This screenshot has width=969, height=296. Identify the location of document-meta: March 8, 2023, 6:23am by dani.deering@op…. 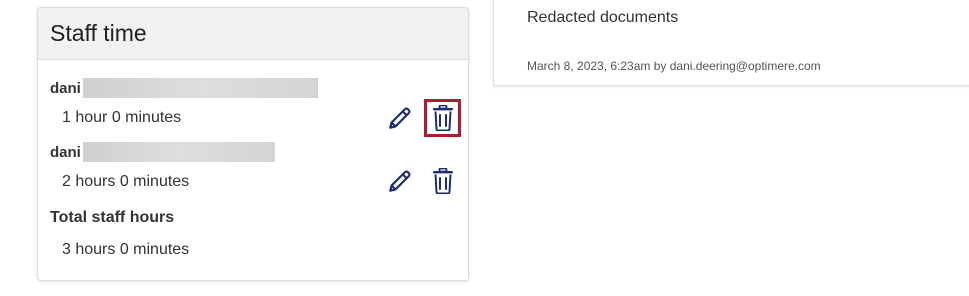
(674, 66).